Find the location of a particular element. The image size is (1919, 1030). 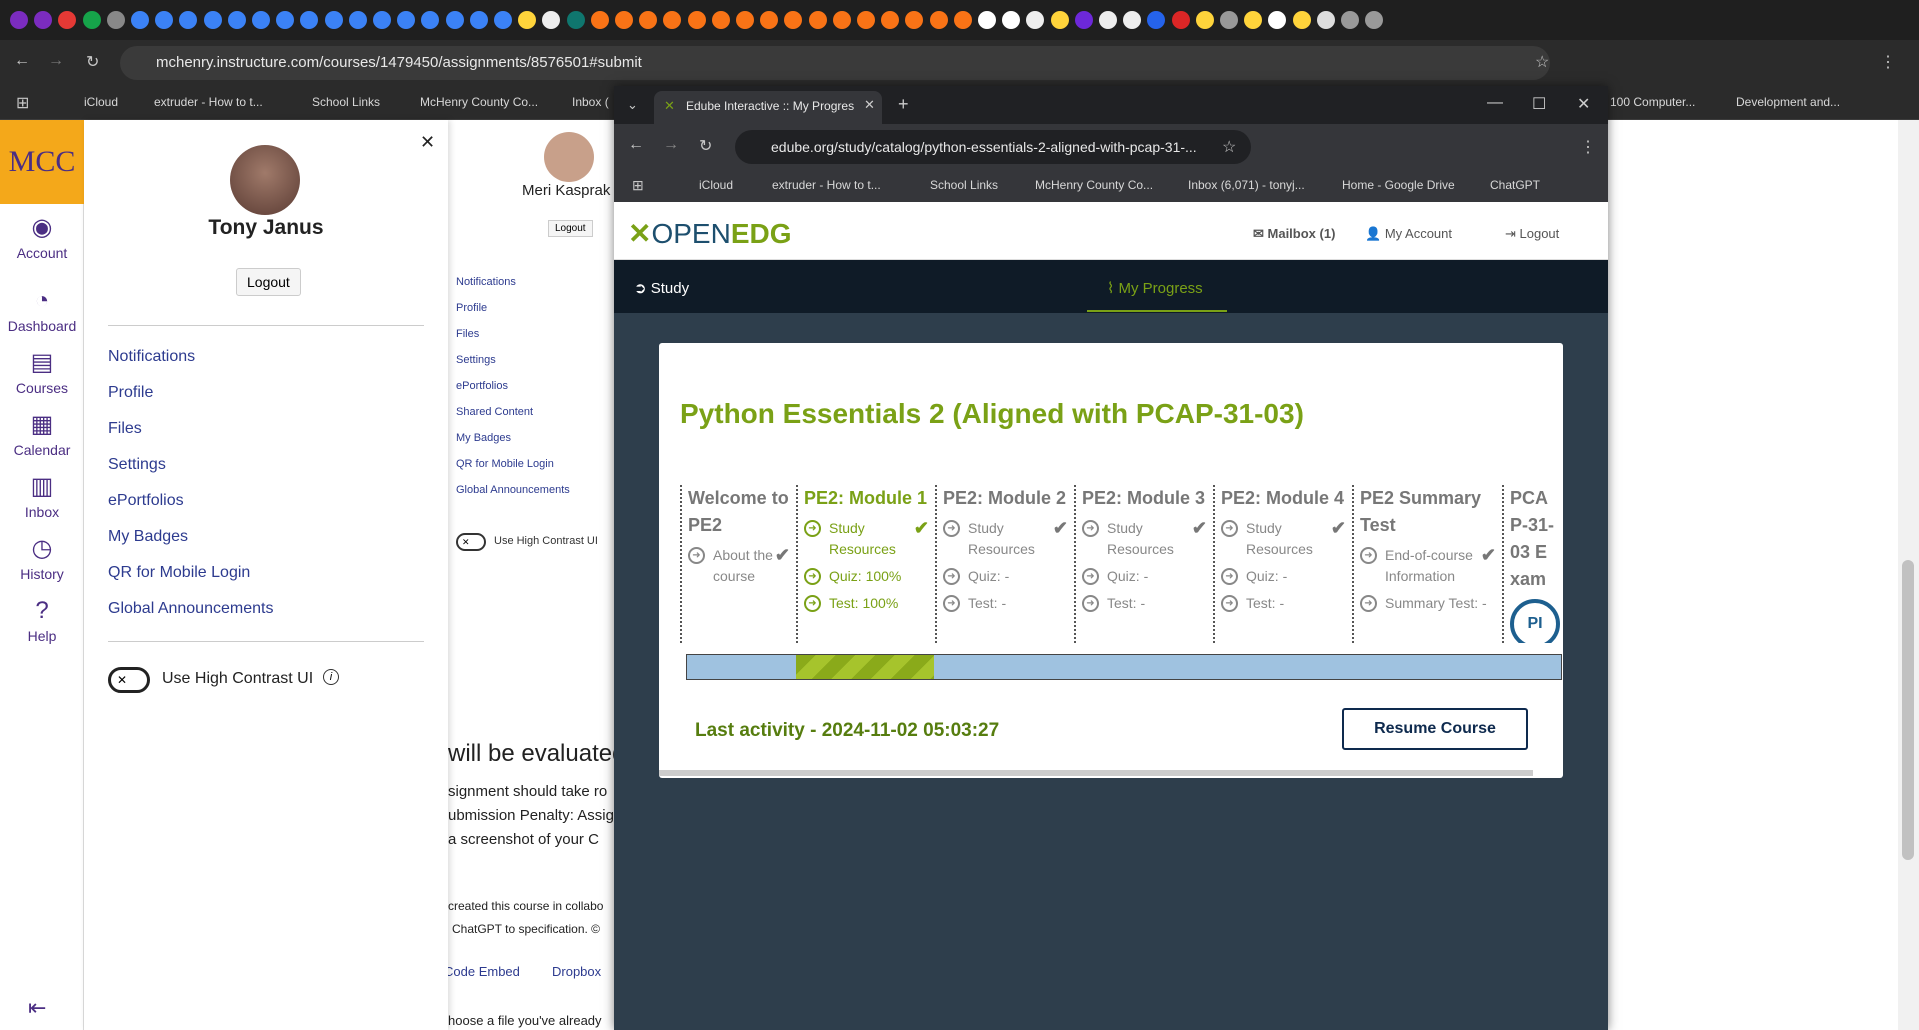

tray-link-profile: Profile is located at coordinates (130, 393).